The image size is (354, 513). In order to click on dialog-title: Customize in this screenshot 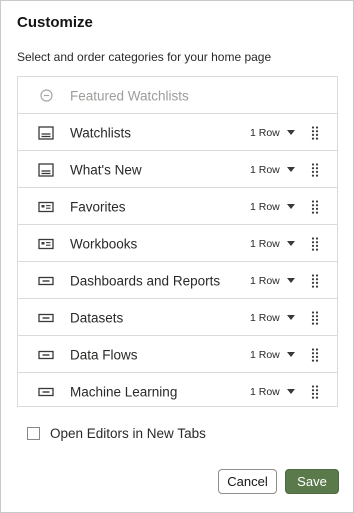, I will do `click(55, 22)`.